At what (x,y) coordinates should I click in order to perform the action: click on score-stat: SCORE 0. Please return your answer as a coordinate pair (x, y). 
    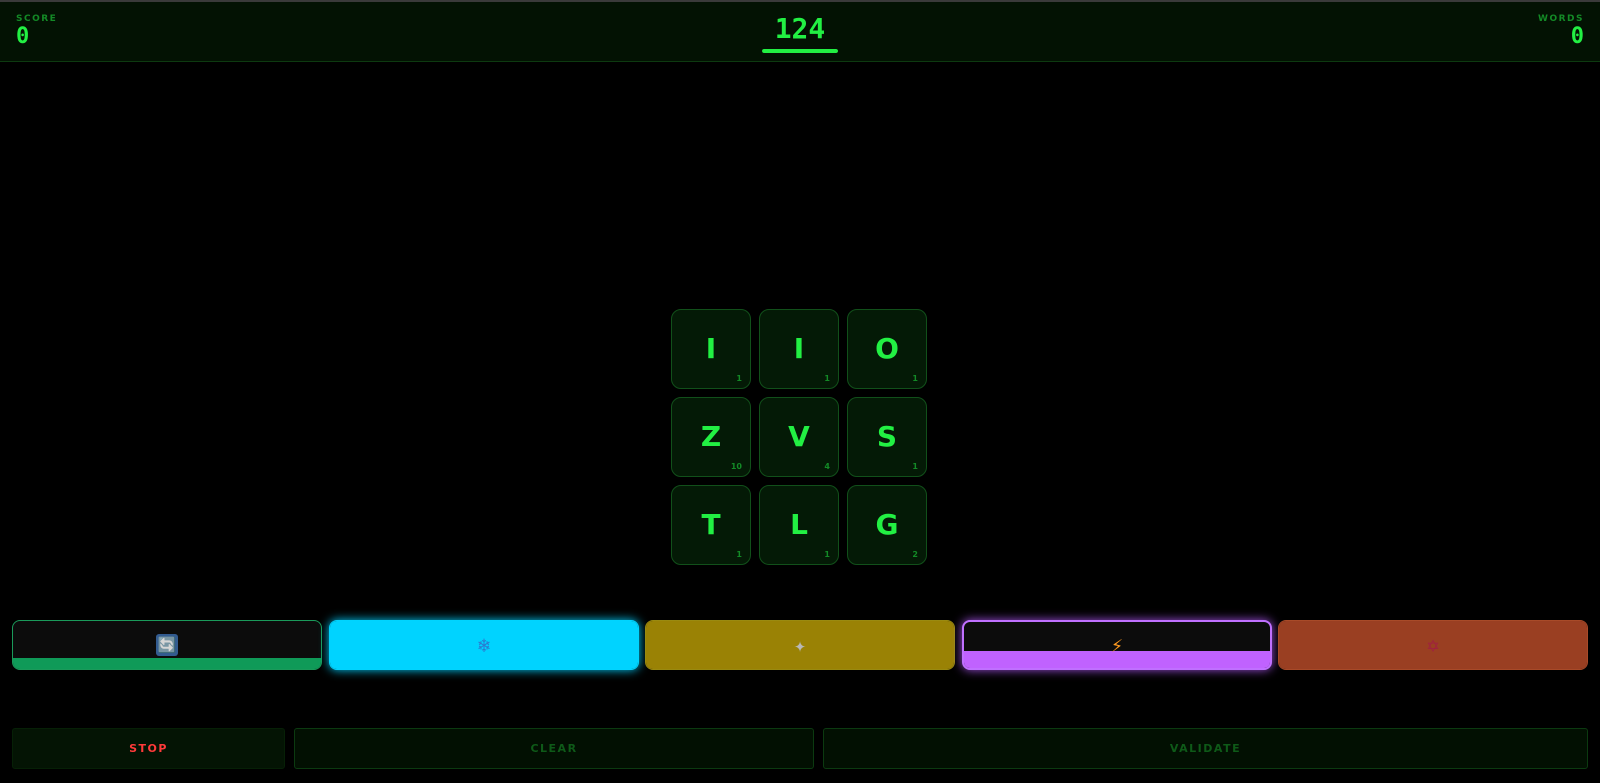
    Looking at the image, I should click on (36, 32).